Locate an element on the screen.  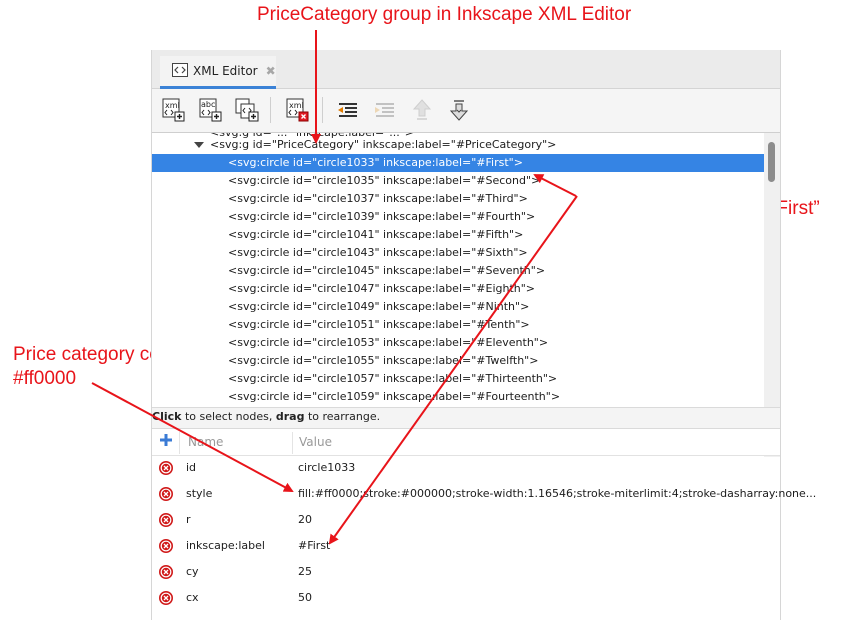
attribute-name: inkscape:label is located at coordinates (225, 545).